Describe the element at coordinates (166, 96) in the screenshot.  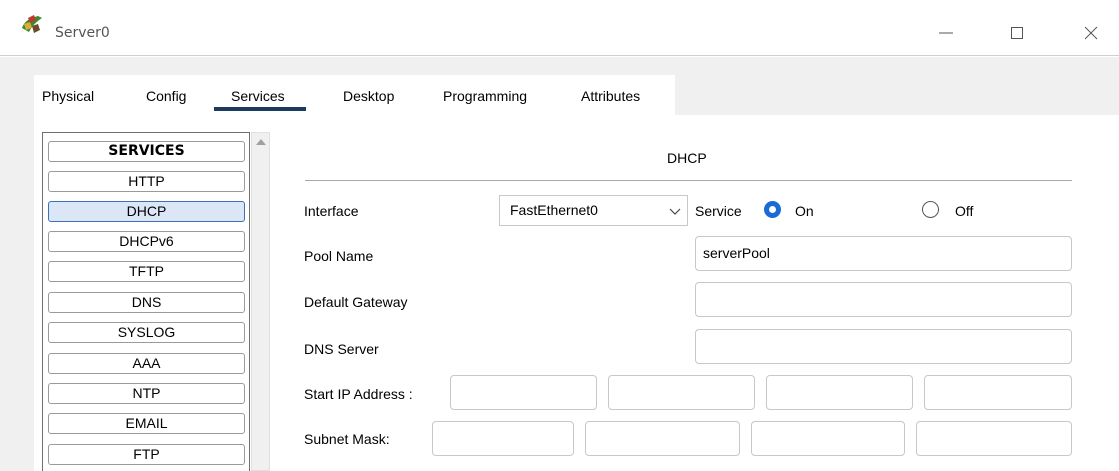
I see `tab-config: Config` at that location.